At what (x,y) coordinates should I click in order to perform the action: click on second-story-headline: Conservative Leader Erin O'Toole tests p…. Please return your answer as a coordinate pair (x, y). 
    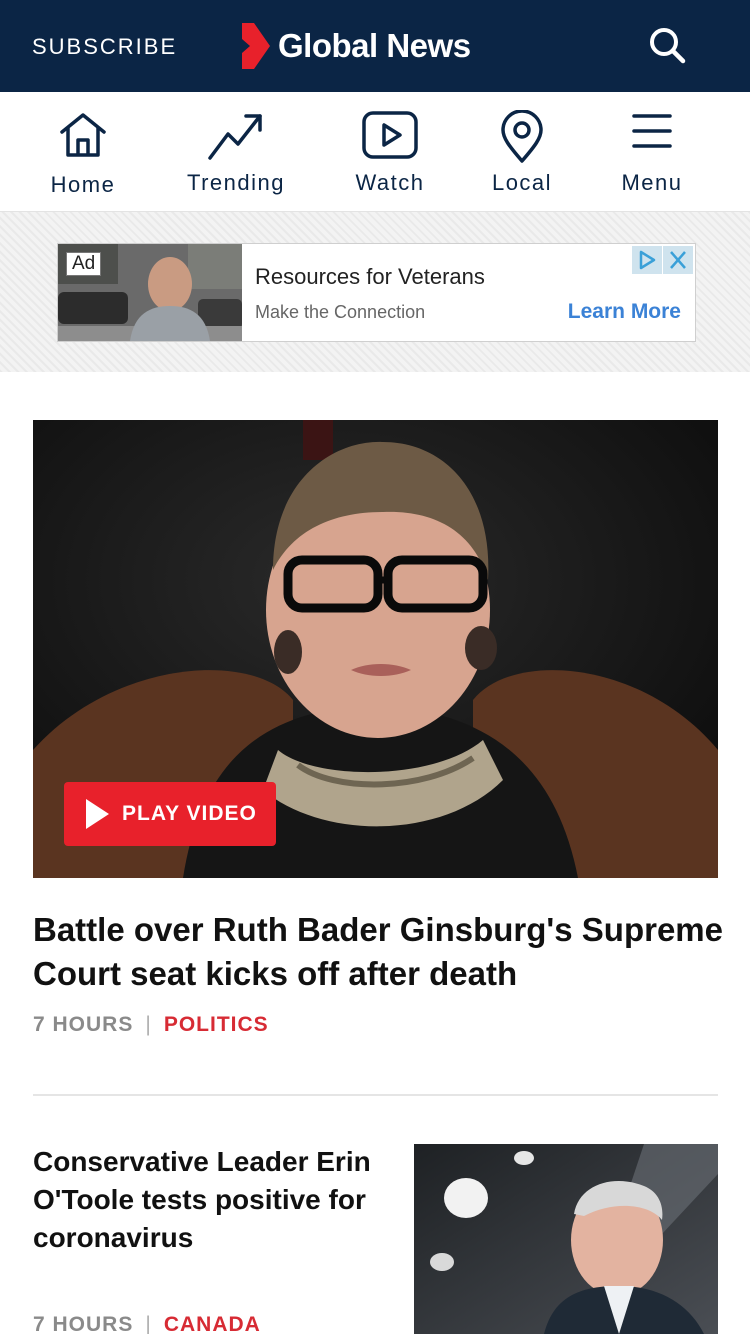
    Looking at the image, I should click on (213, 1200).